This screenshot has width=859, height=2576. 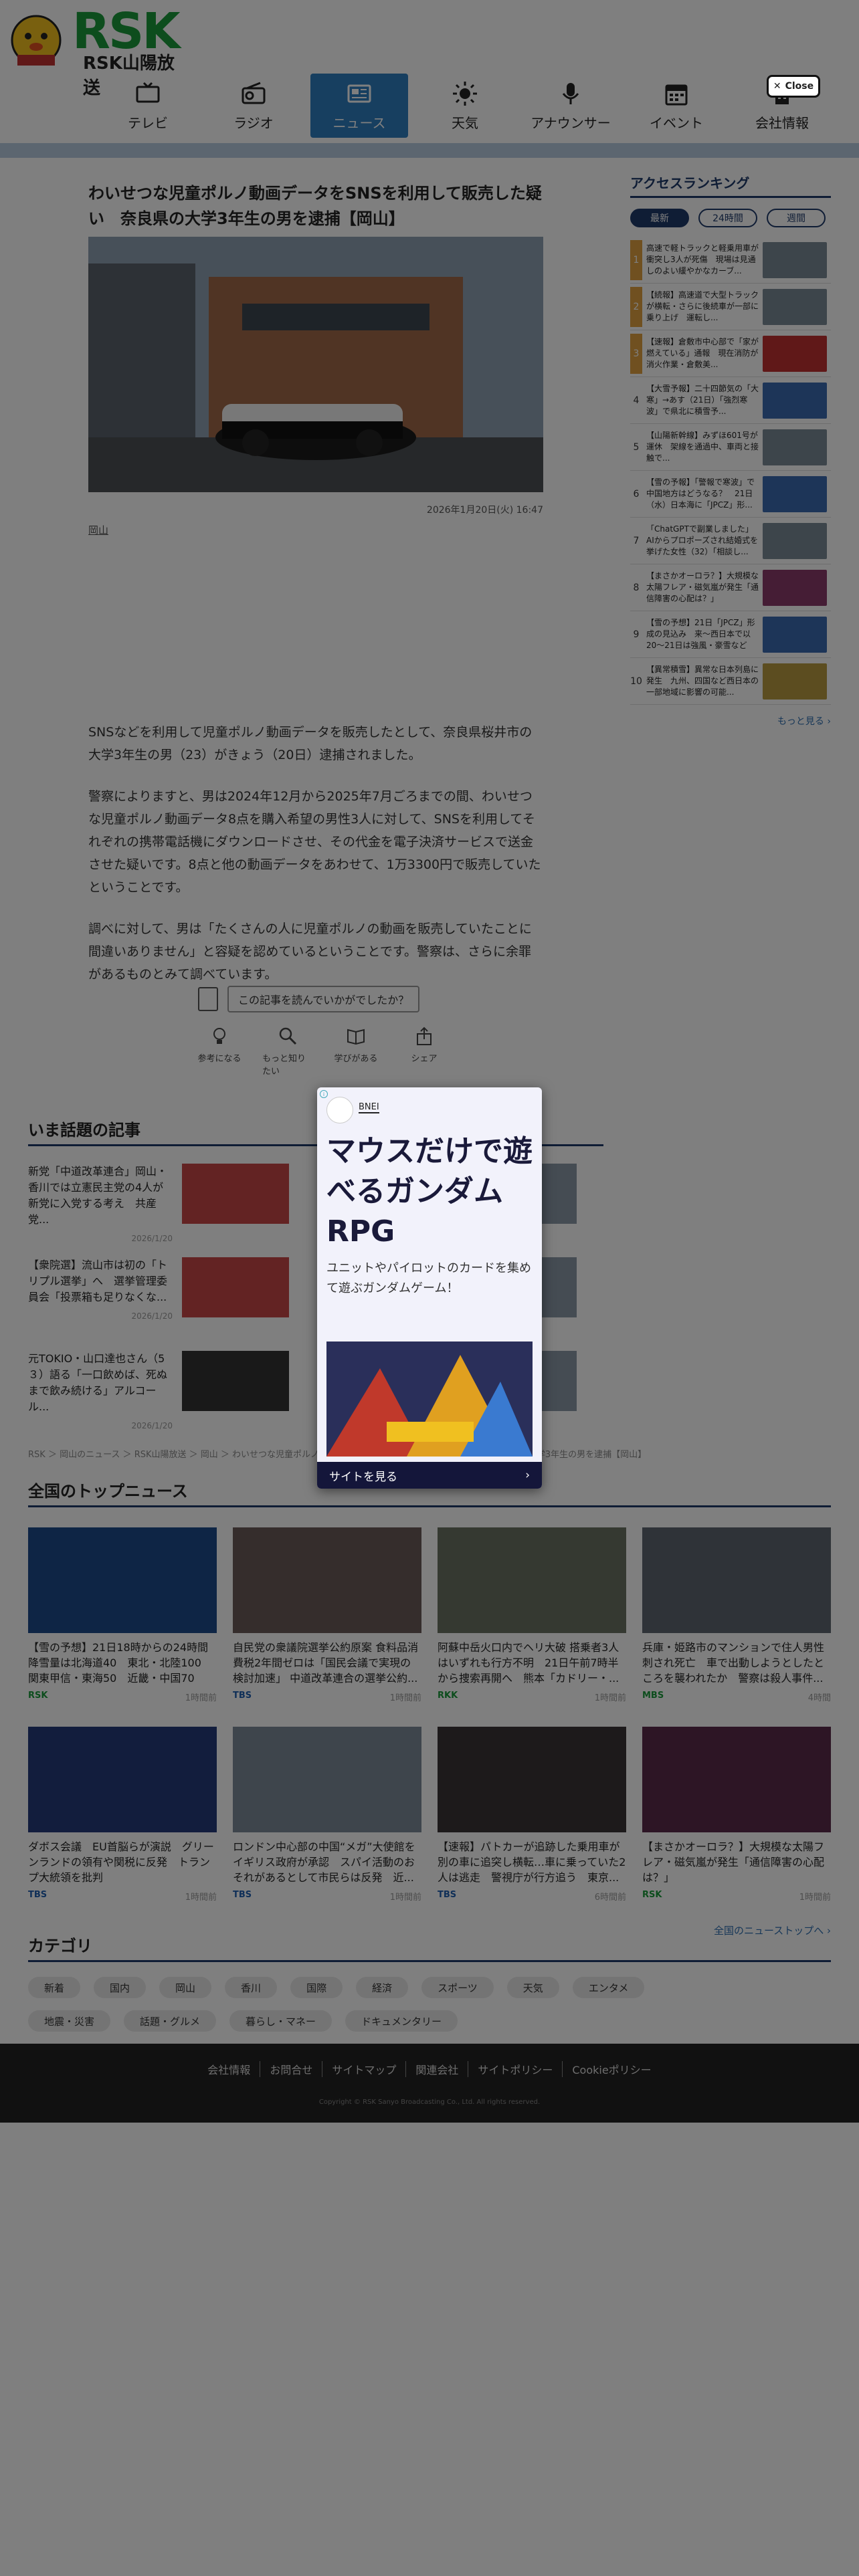 I want to click on ad-cta-button: サイトを見る ›, so click(x=429, y=1476).